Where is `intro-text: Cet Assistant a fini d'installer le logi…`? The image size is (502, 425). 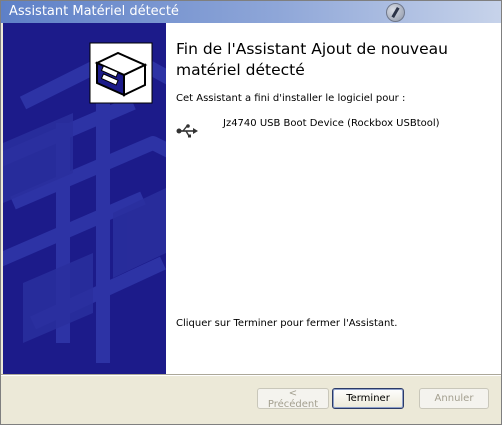 intro-text: Cet Assistant a fini d'installer le logi… is located at coordinates (291, 98).